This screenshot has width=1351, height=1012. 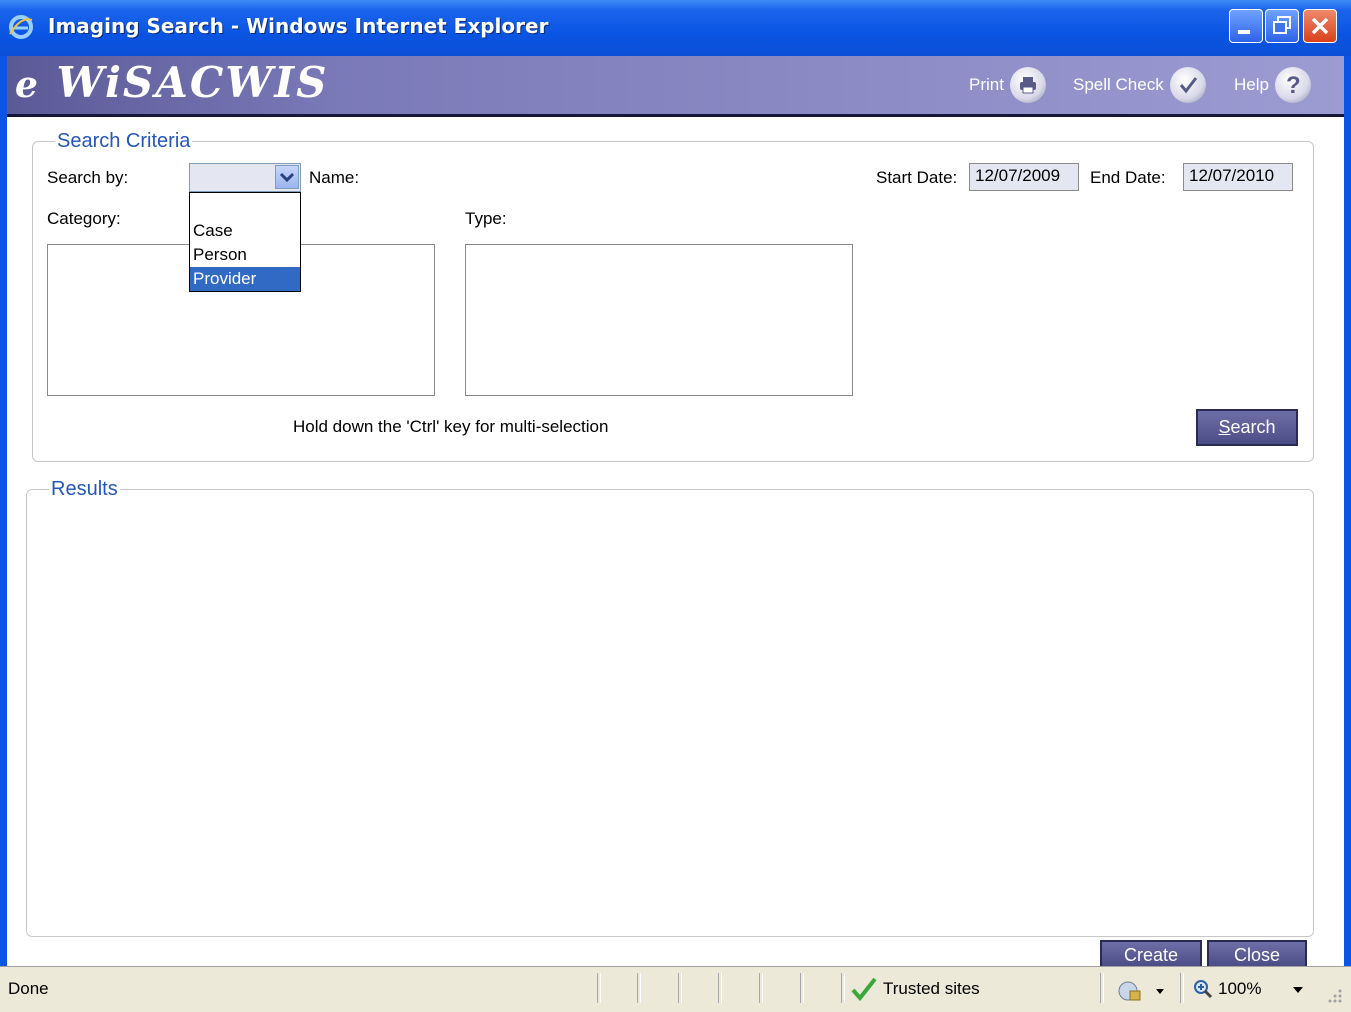 I want to click on close-window-button, so click(x=1320, y=26).